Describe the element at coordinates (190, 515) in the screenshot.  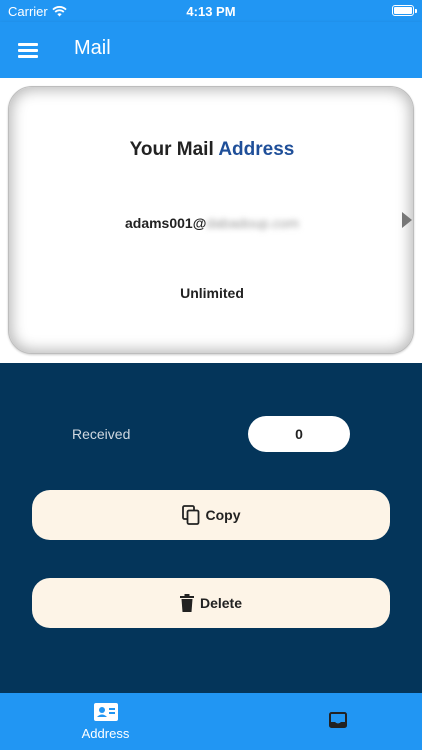
I see `copy-icon` at that location.